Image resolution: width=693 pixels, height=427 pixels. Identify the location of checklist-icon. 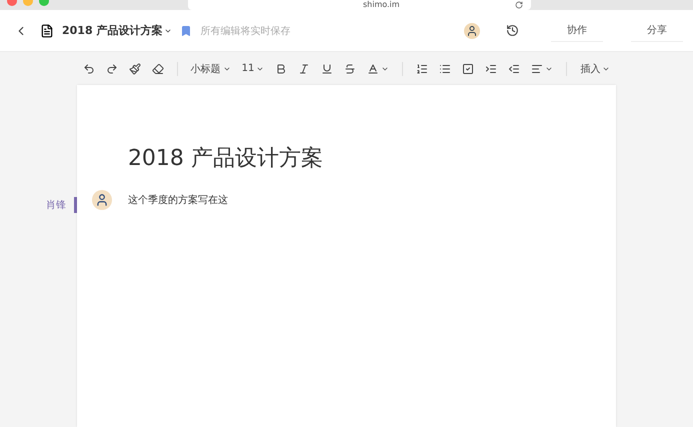
(468, 68).